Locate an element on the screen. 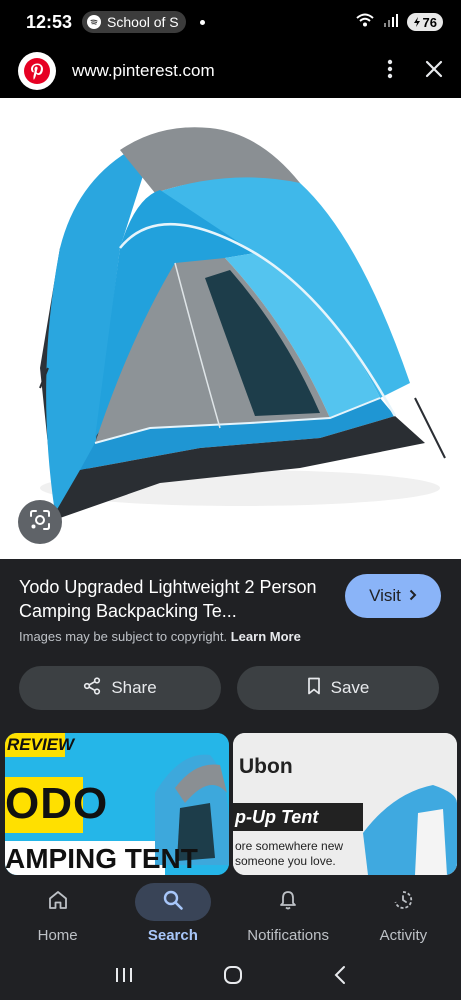  battery-level: 76 is located at coordinates (429, 22).